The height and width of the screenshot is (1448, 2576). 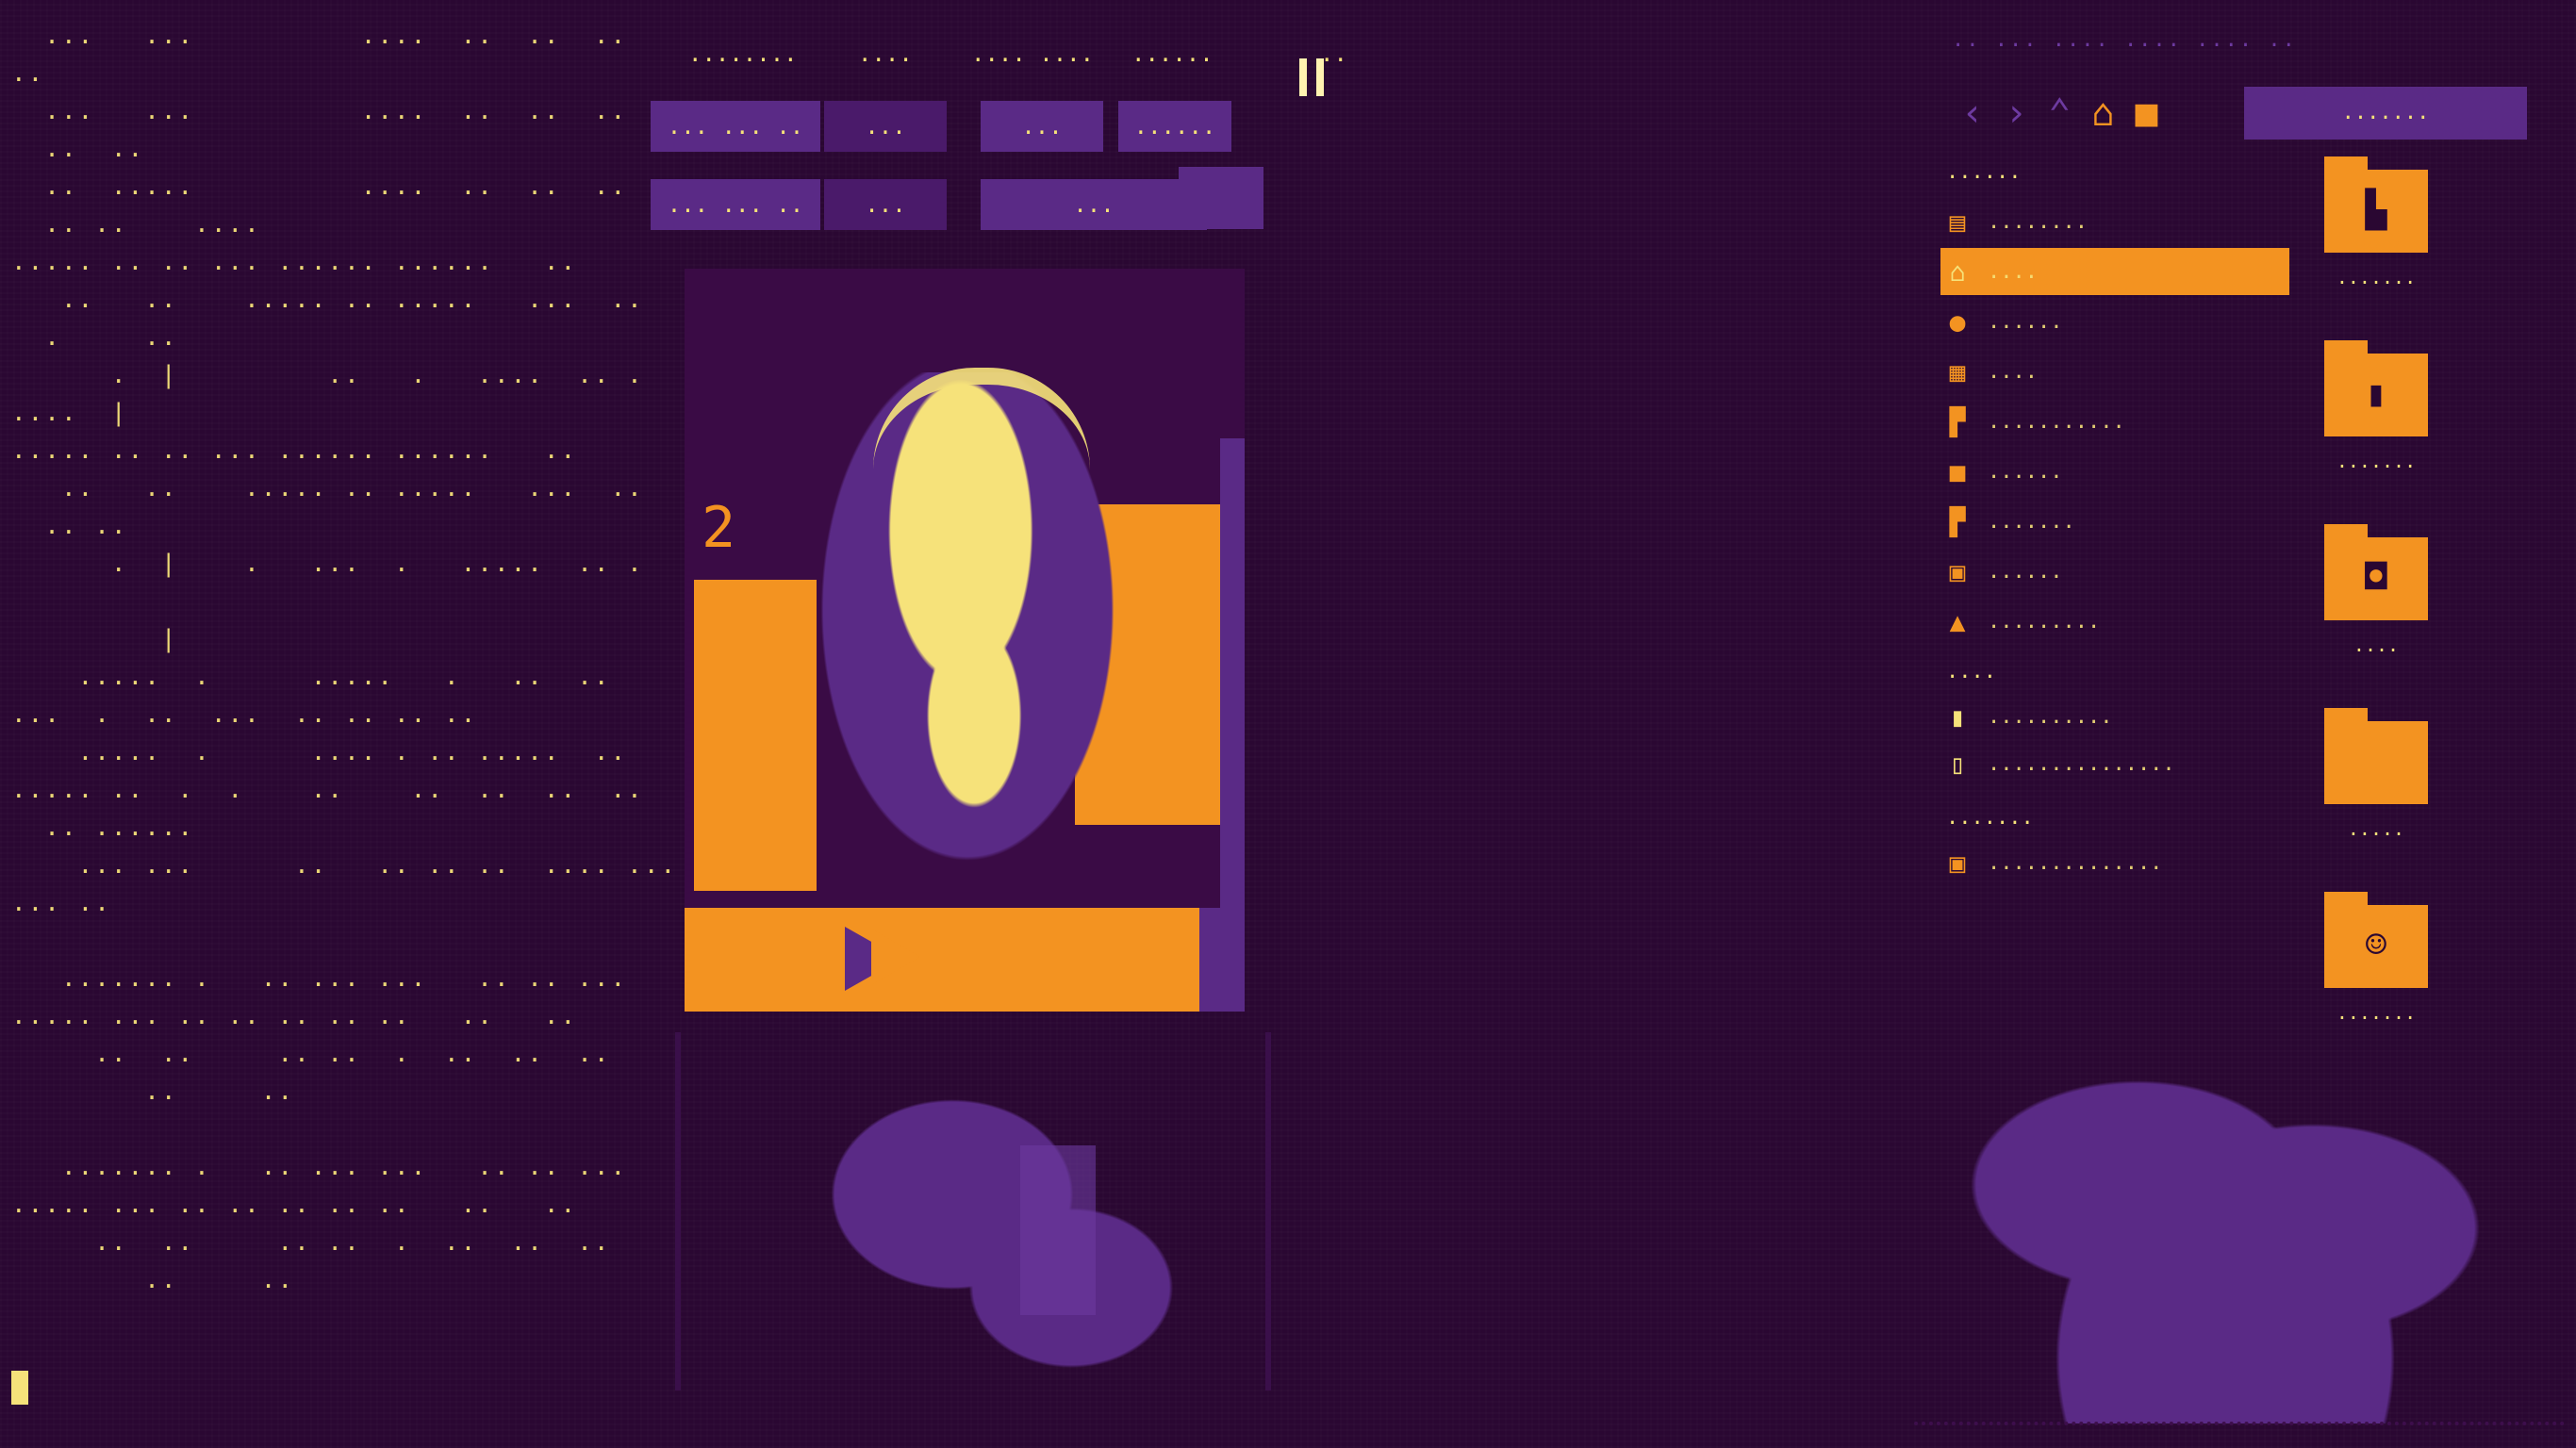 What do you see at coordinates (719, 528) in the screenshot?
I see `art-glyph: 2` at bounding box center [719, 528].